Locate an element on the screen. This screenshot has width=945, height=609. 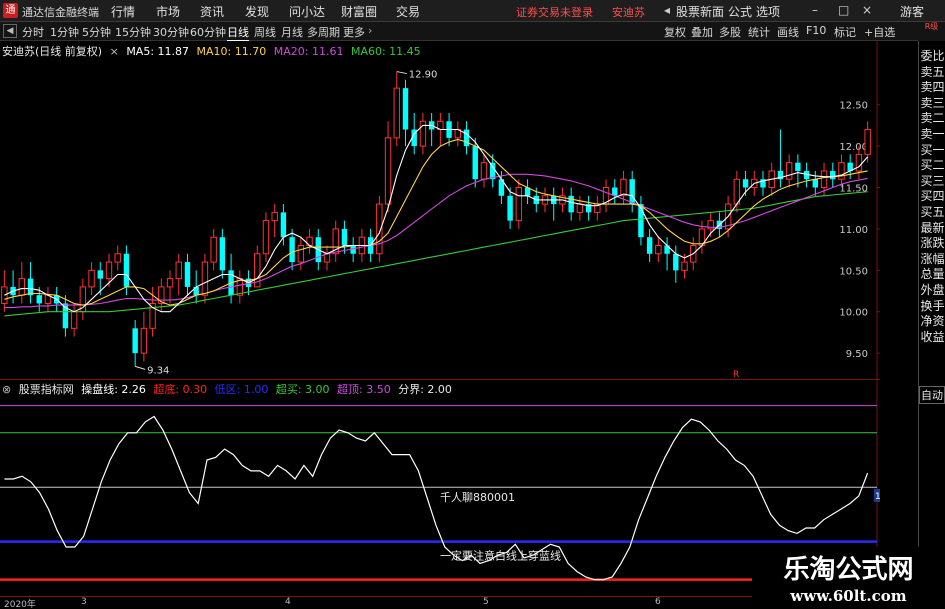
period-daily: 日线 is located at coordinates (238, 32).